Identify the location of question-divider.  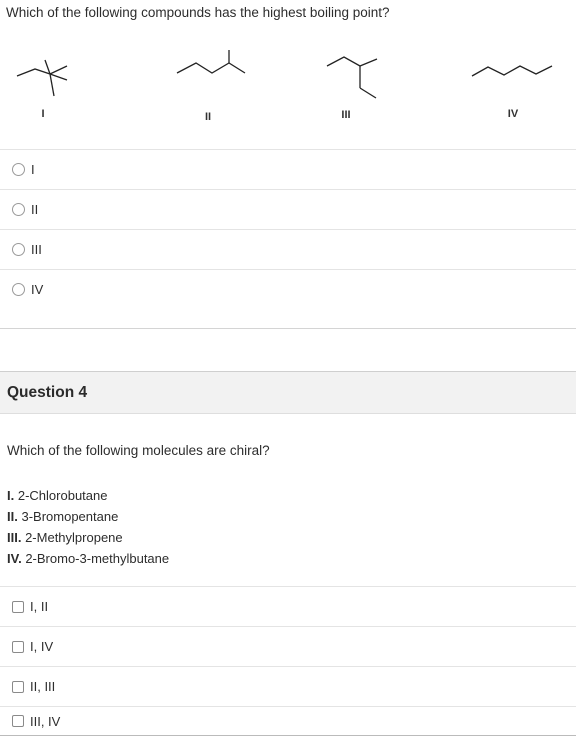
(288, 328).